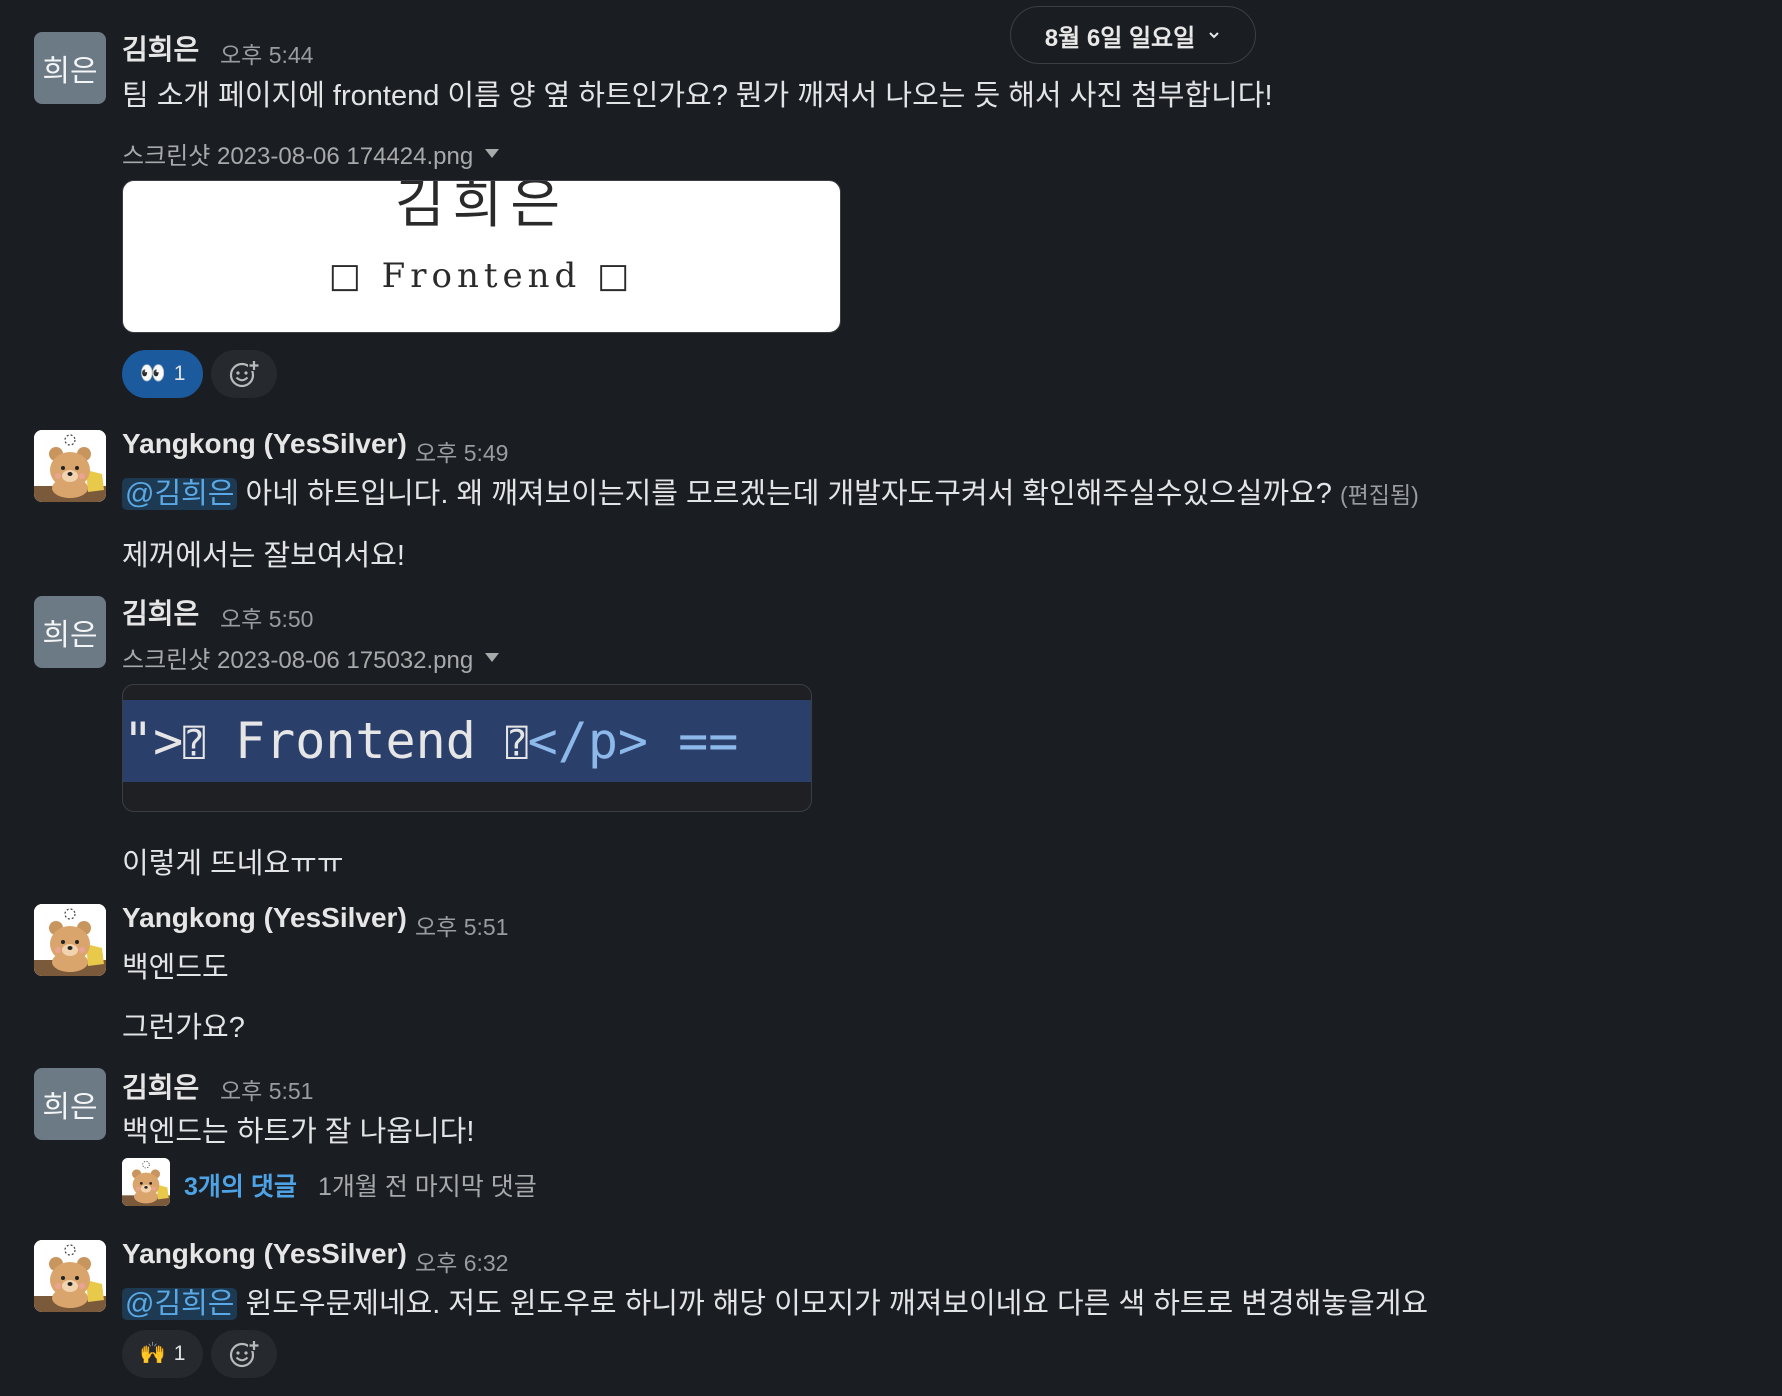  I want to click on chevron-down-icon, so click(1214, 35).